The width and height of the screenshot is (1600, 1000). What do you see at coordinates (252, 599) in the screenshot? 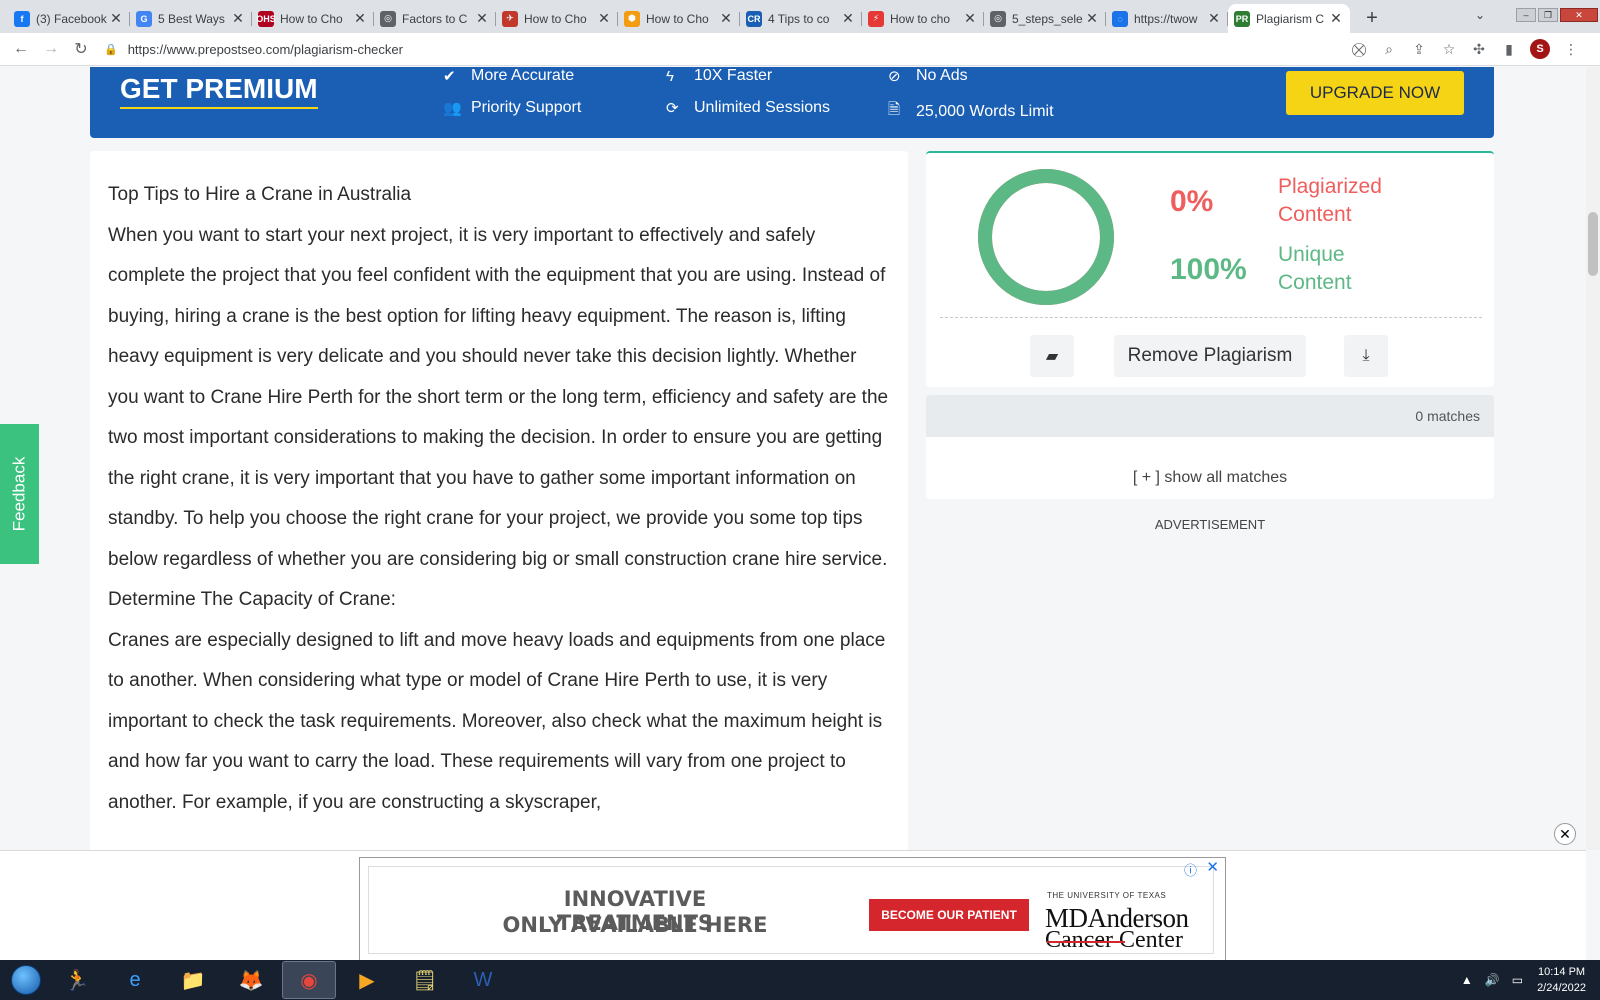
I see `text-paragraph: Determine The Capacity of Crane:` at bounding box center [252, 599].